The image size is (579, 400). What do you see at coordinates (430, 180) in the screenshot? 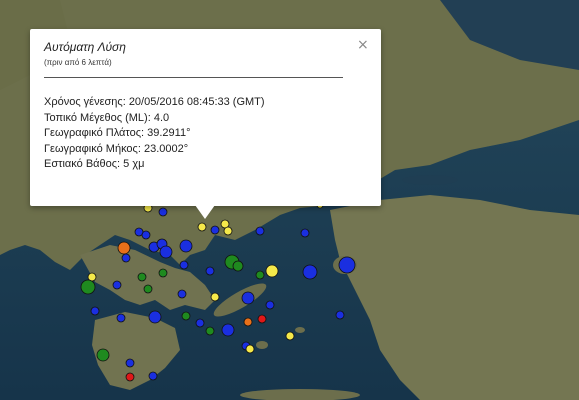
I see `island-sea-of-marmara` at bounding box center [430, 180].